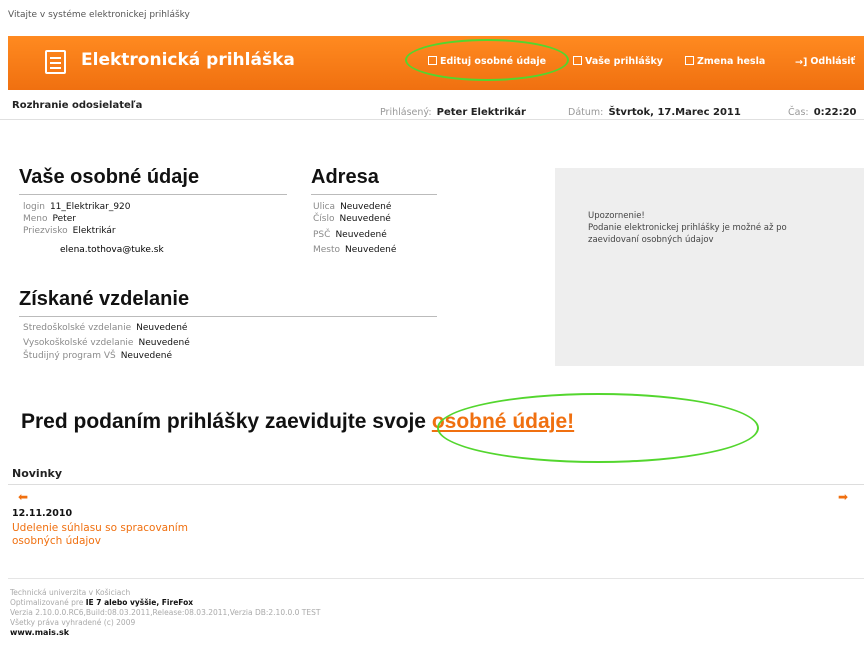  What do you see at coordinates (78, 343) in the screenshot?
I see `university-label: Vysokoškolské vzdelanie` at bounding box center [78, 343].